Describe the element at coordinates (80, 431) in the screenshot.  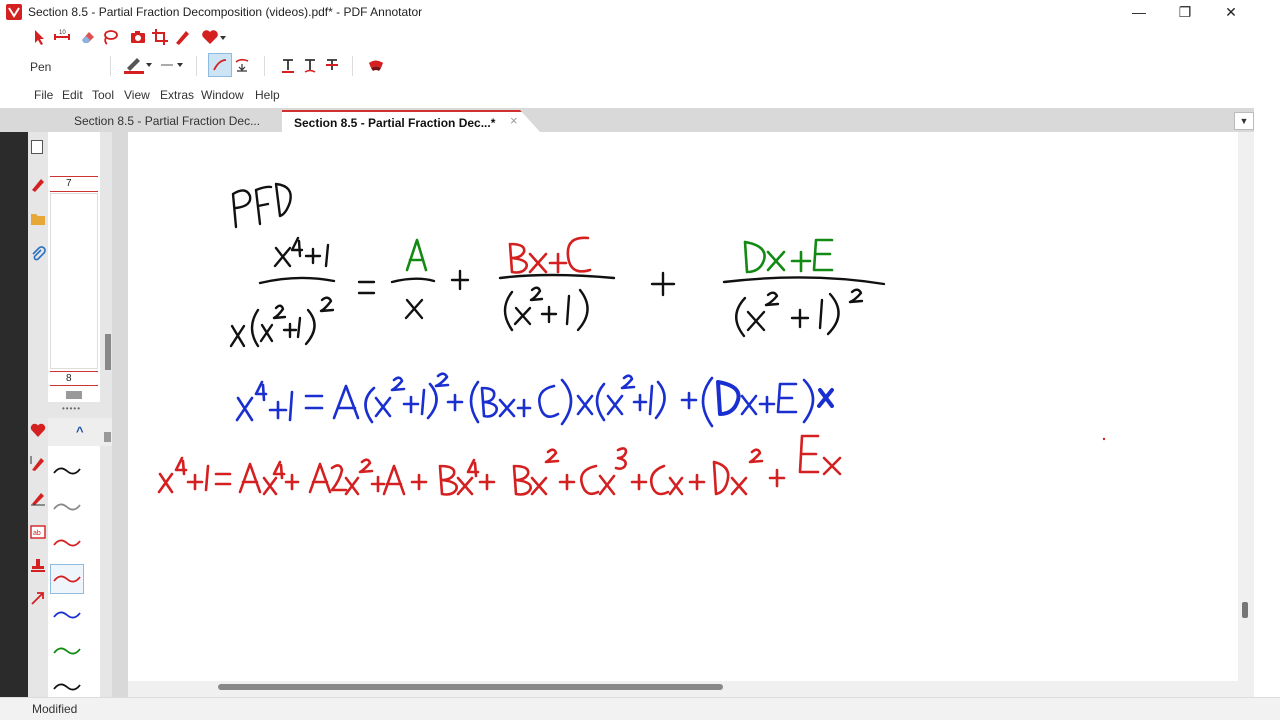
I see `favorites-collapse-button: ^` at that location.